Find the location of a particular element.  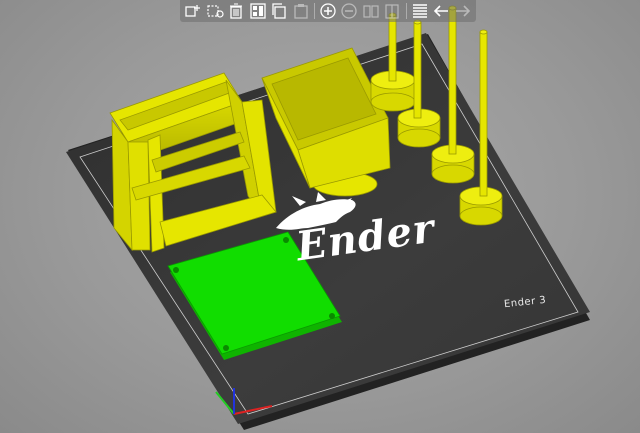

add-shape-button is located at coordinates (214, 11).